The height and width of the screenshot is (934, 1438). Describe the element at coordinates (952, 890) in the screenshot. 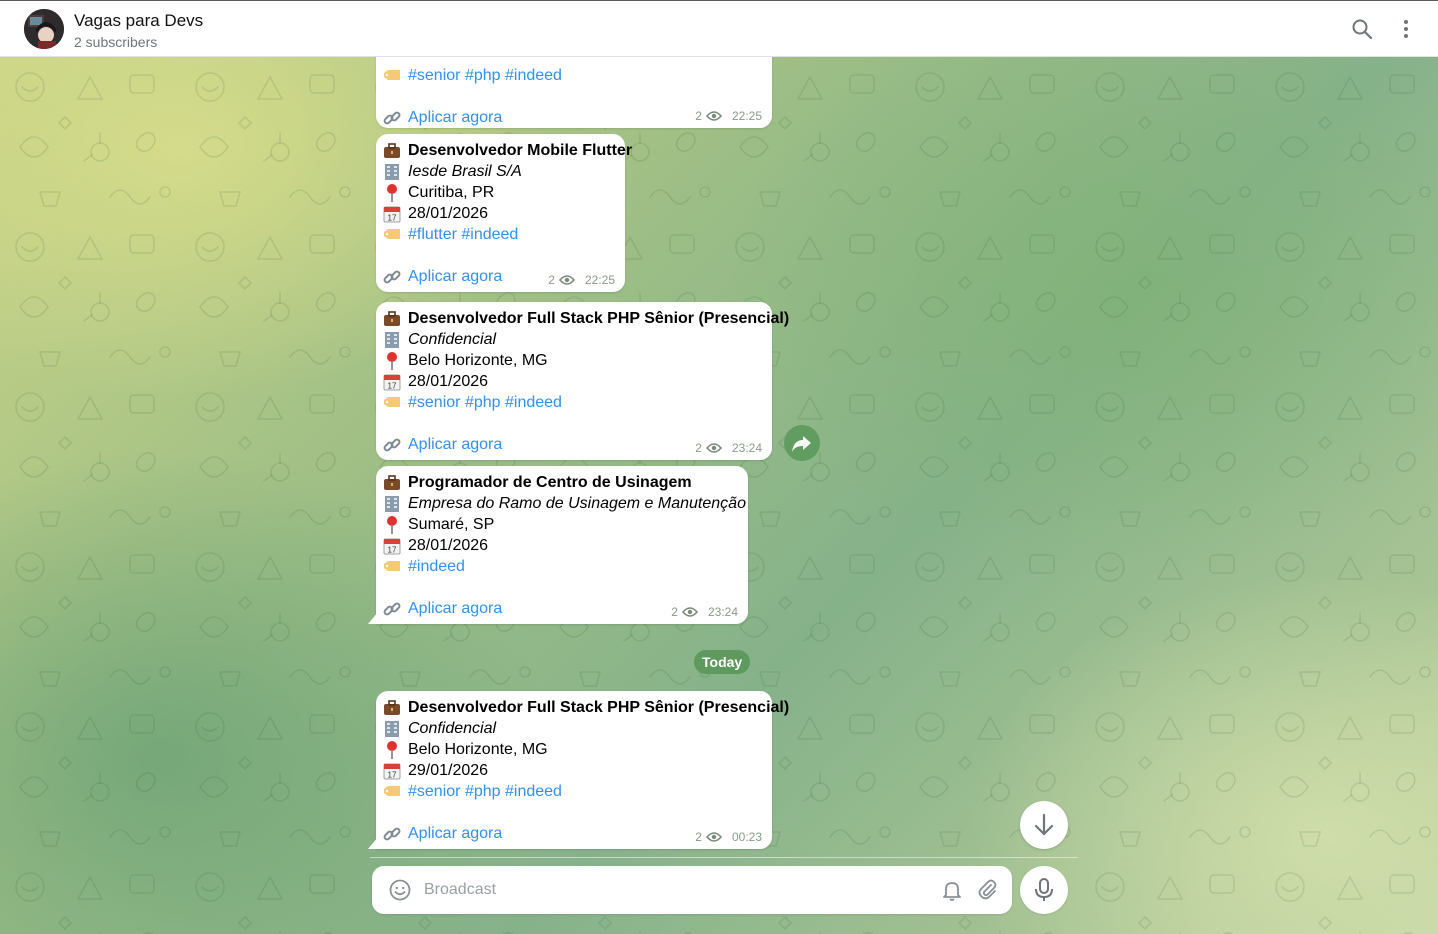

I see `bell-icon` at that location.